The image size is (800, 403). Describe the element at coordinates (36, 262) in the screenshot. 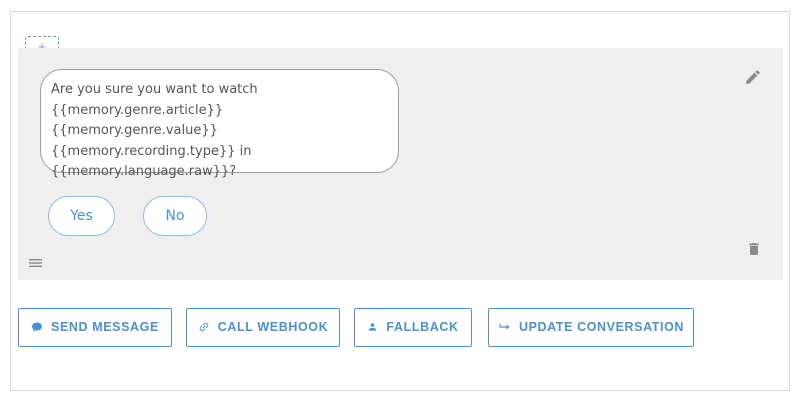

I see `drag-handle-icon` at that location.